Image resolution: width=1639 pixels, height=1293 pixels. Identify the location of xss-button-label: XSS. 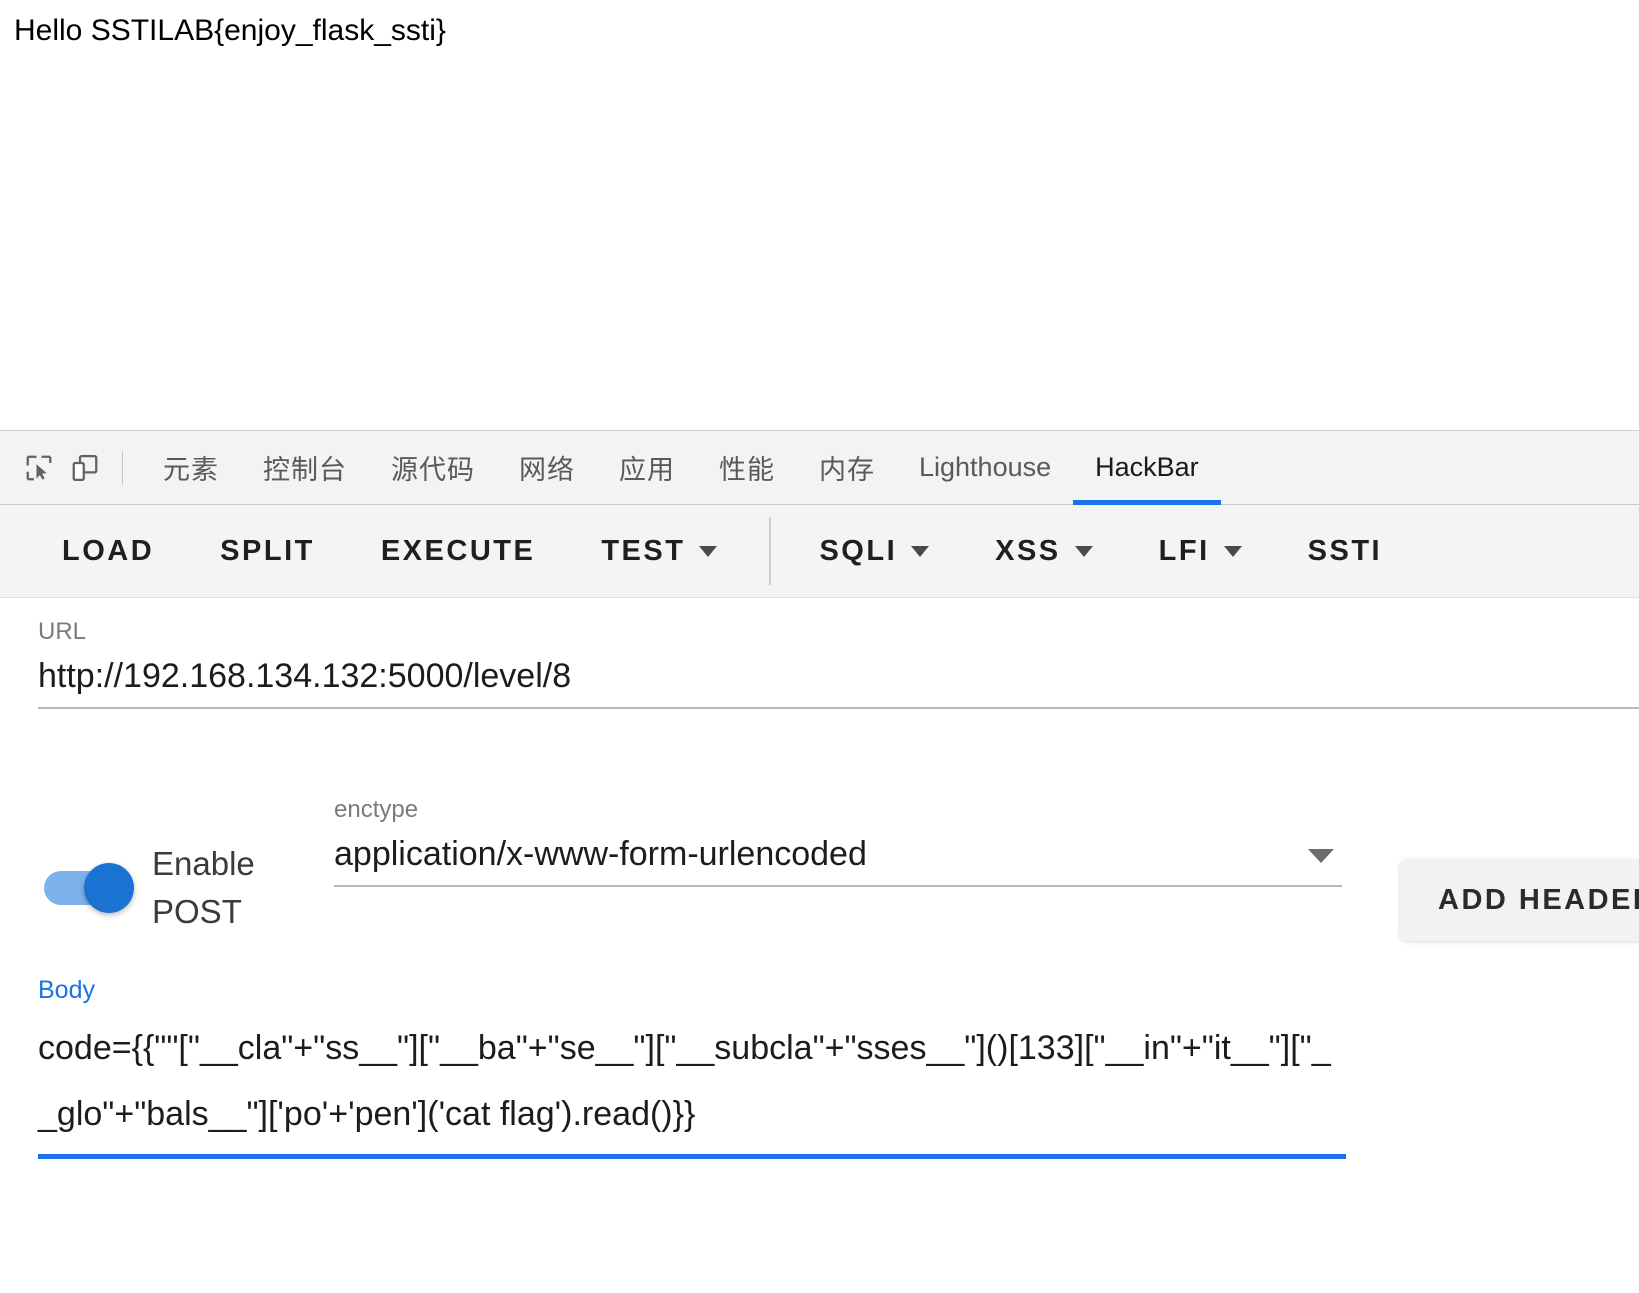
(1028, 550).